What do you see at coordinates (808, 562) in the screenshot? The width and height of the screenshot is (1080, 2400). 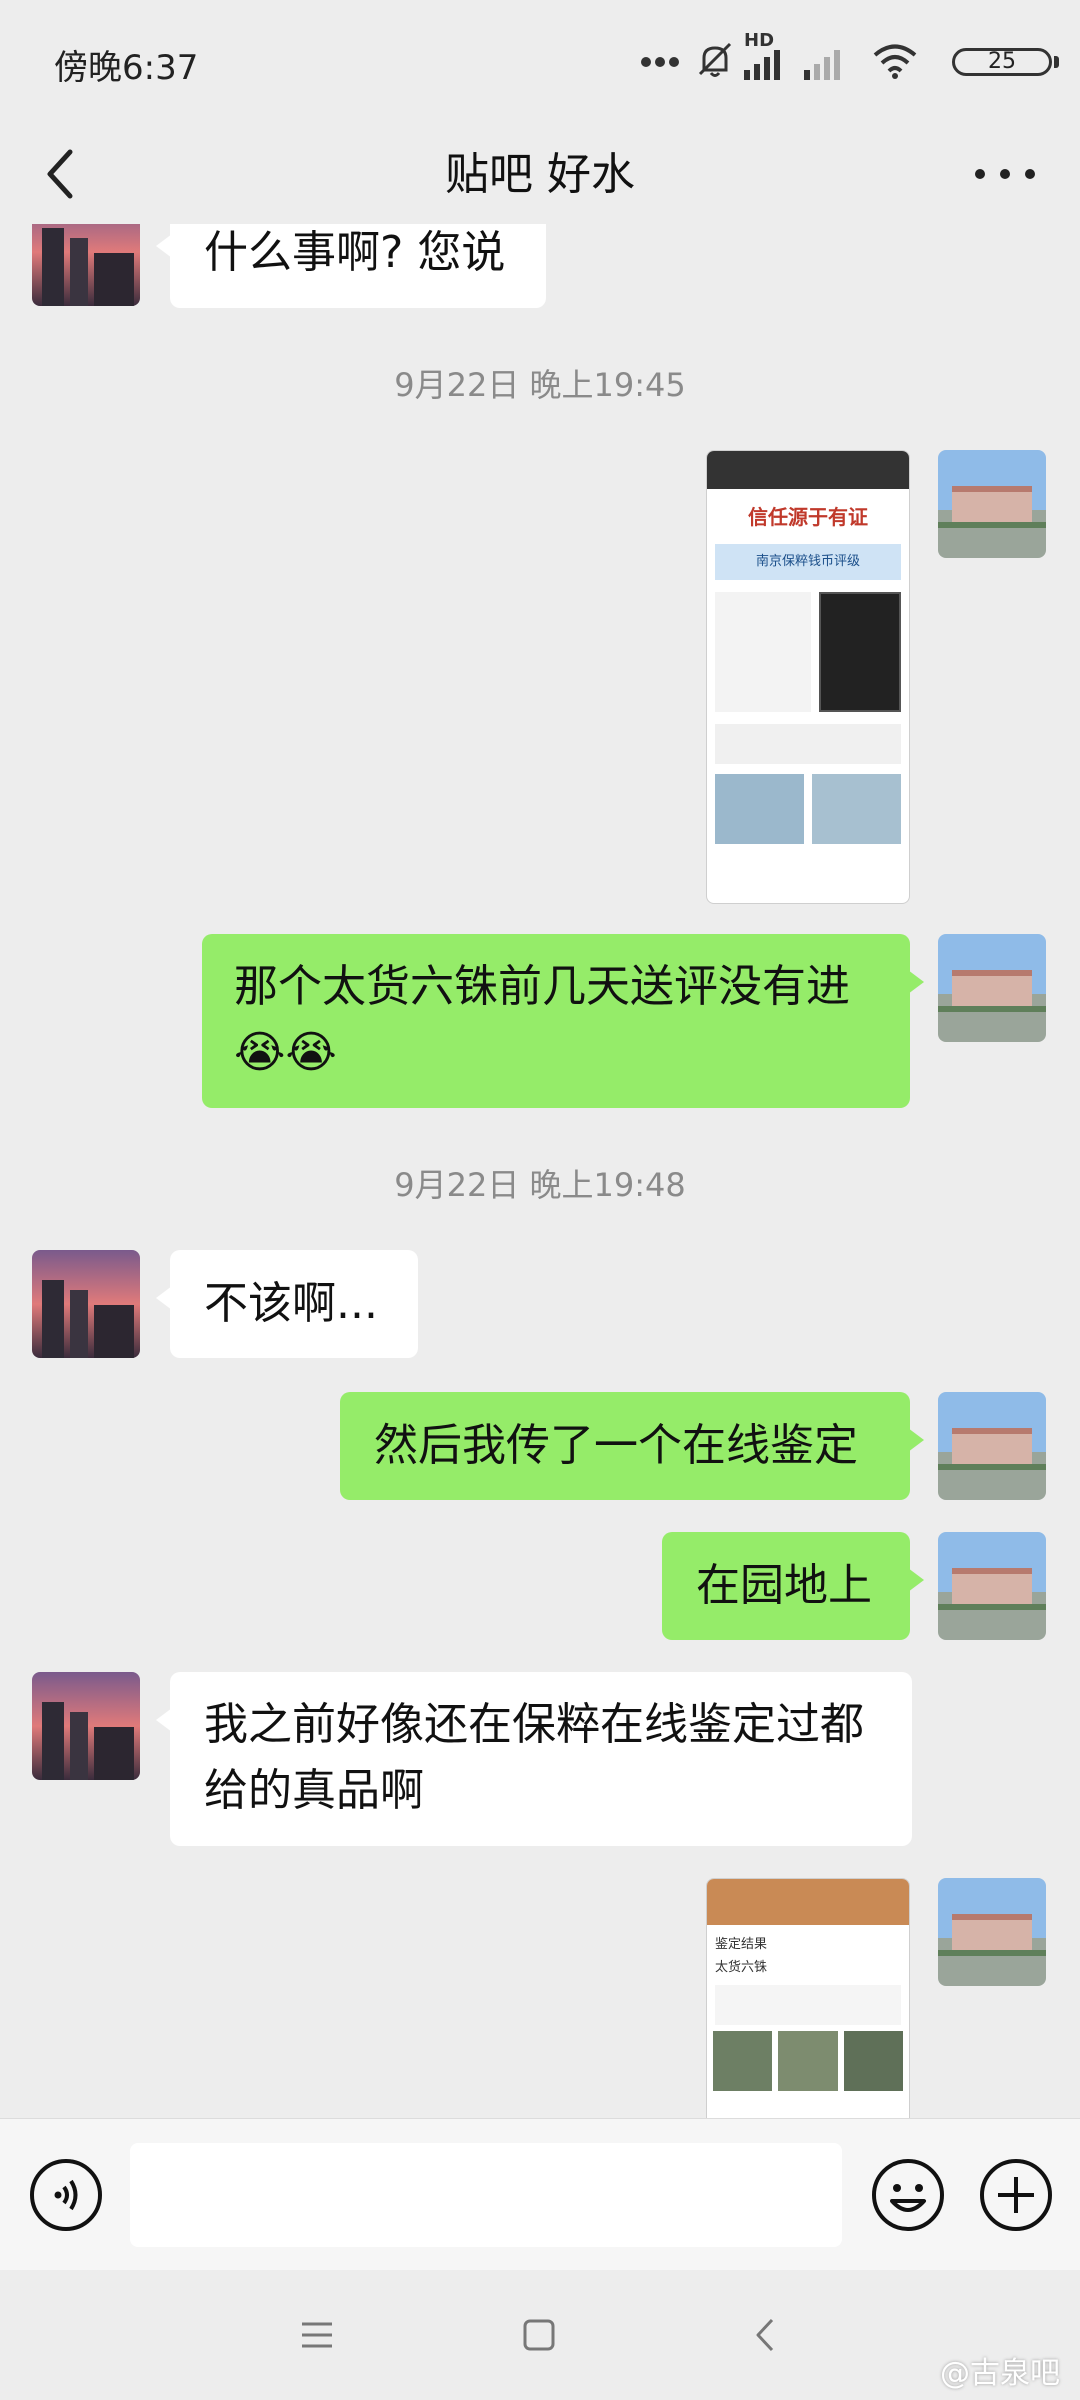 I see `image-subtitle: 南京保粹钱币评级` at bounding box center [808, 562].